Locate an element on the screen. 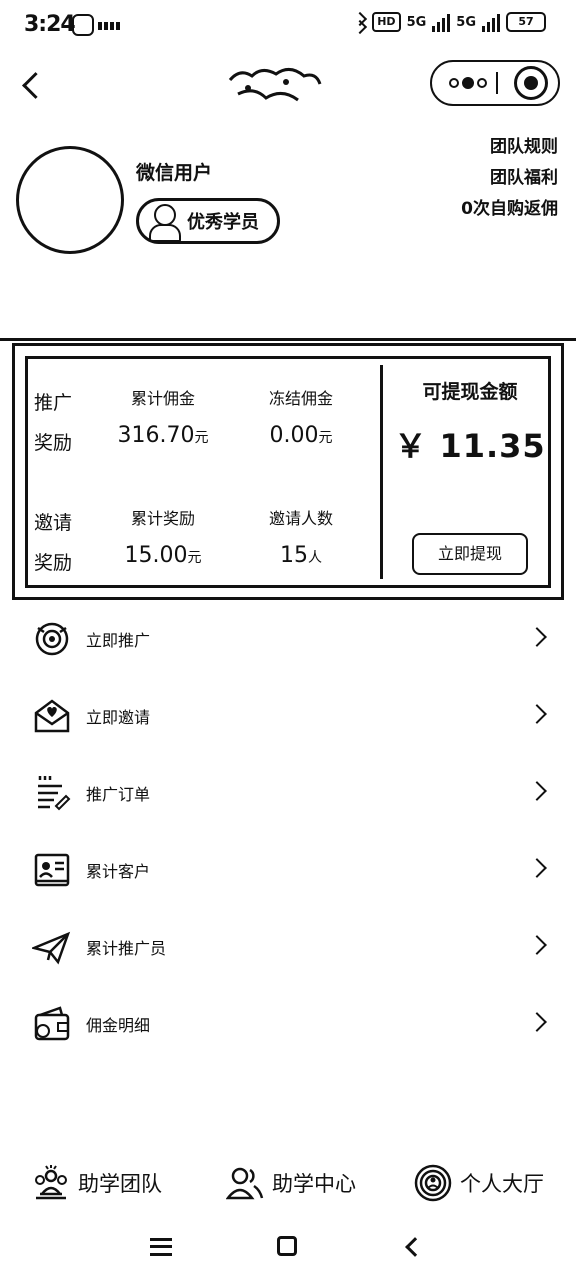 This screenshot has width=576, height=1280. team-benefits-link: 团队福利 is located at coordinates (509, 178).